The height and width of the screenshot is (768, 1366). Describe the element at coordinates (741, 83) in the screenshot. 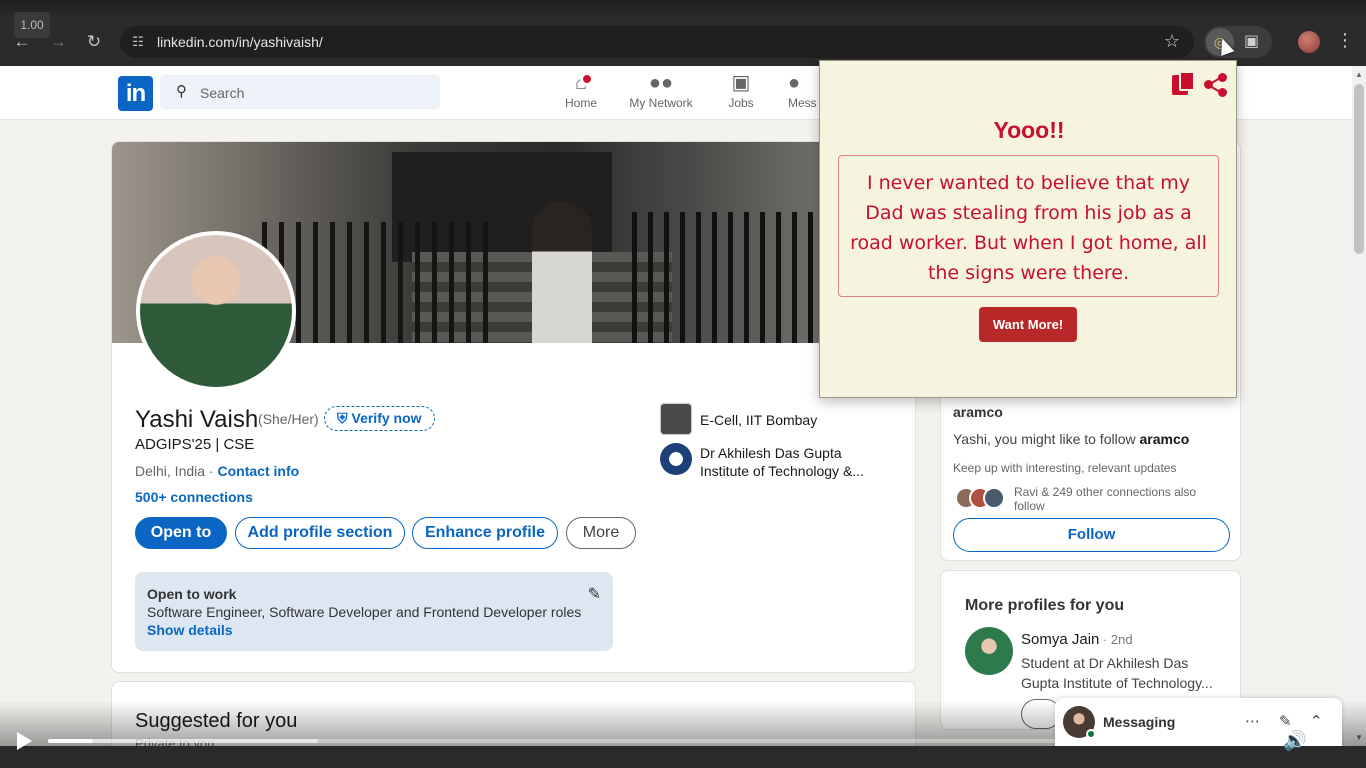

I see `briefcase-icon: ▣` at that location.